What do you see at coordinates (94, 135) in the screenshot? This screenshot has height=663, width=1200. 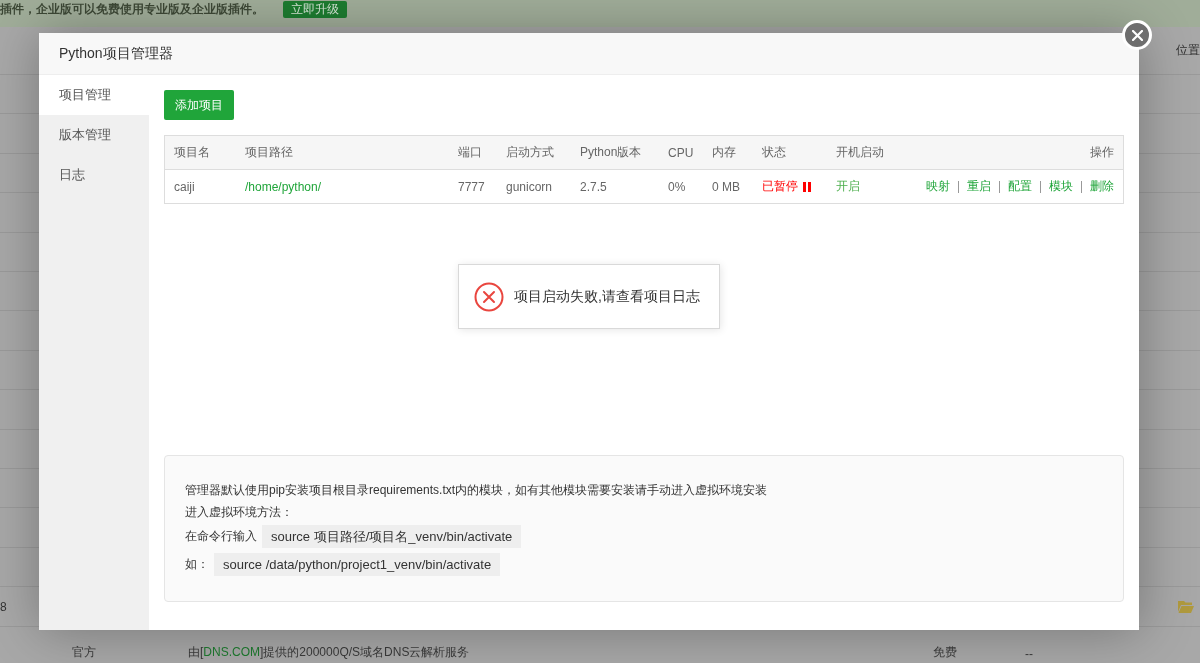 I see `sidebar-tab: 版本管理` at bounding box center [94, 135].